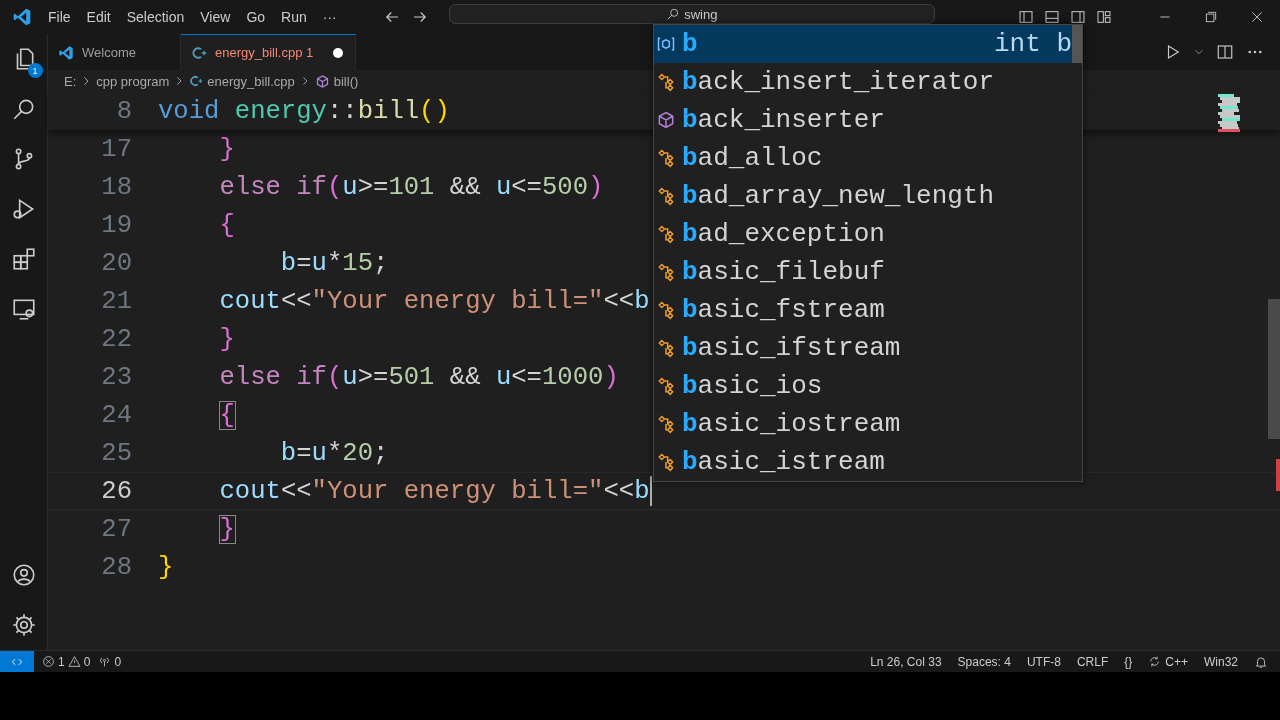 Image resolution: width=1280 pixels, height=720 pixels. I want to click on code-token: &&, so click(465, 187).